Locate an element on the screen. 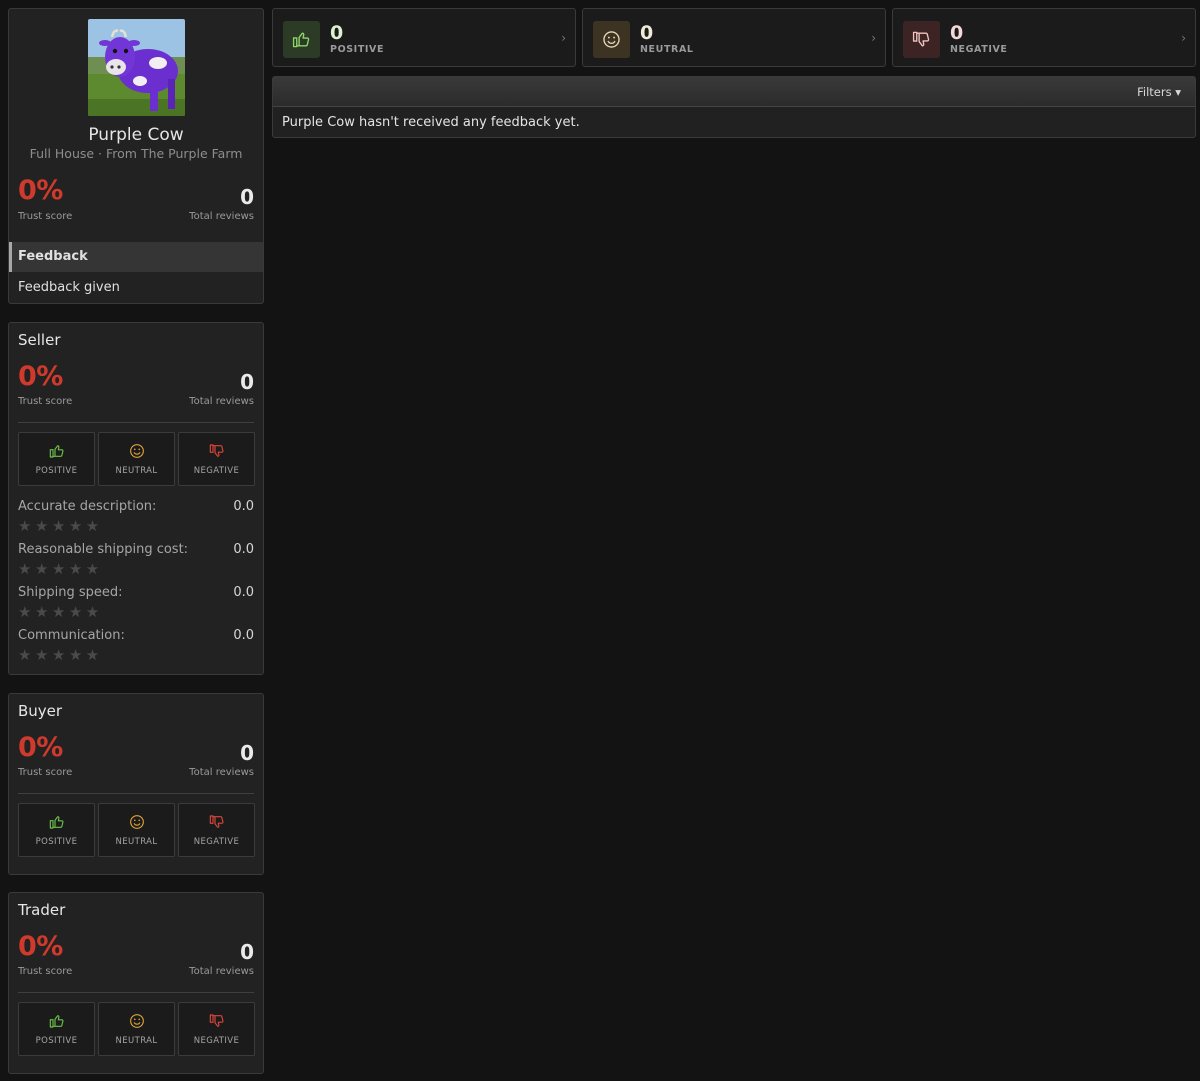 Image resolution: width=1200 pixels, height=1081 pixels. summary-positive: 0 POSITIVE › is located at coordinates (424, 37).